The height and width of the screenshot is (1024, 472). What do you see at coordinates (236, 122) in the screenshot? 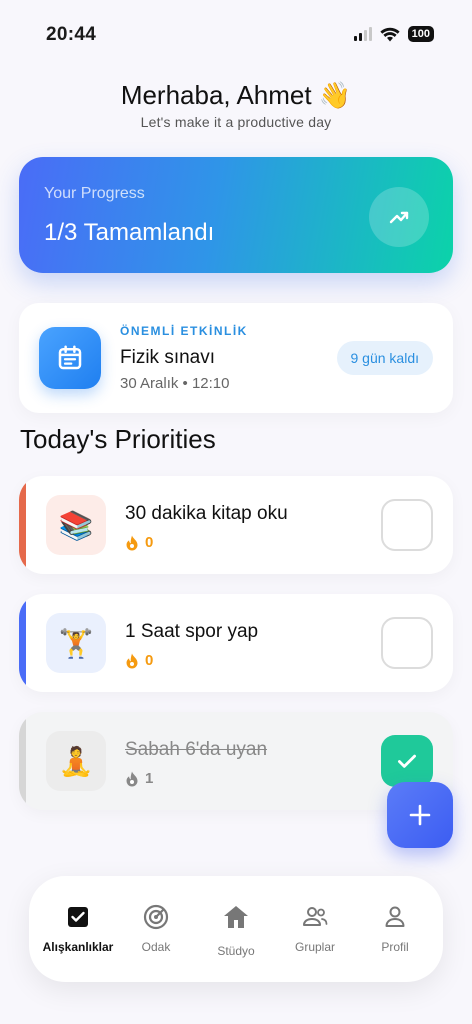
I see `greeting-subtitle: Let's make it a productive day` at bounding box center [236, 122].